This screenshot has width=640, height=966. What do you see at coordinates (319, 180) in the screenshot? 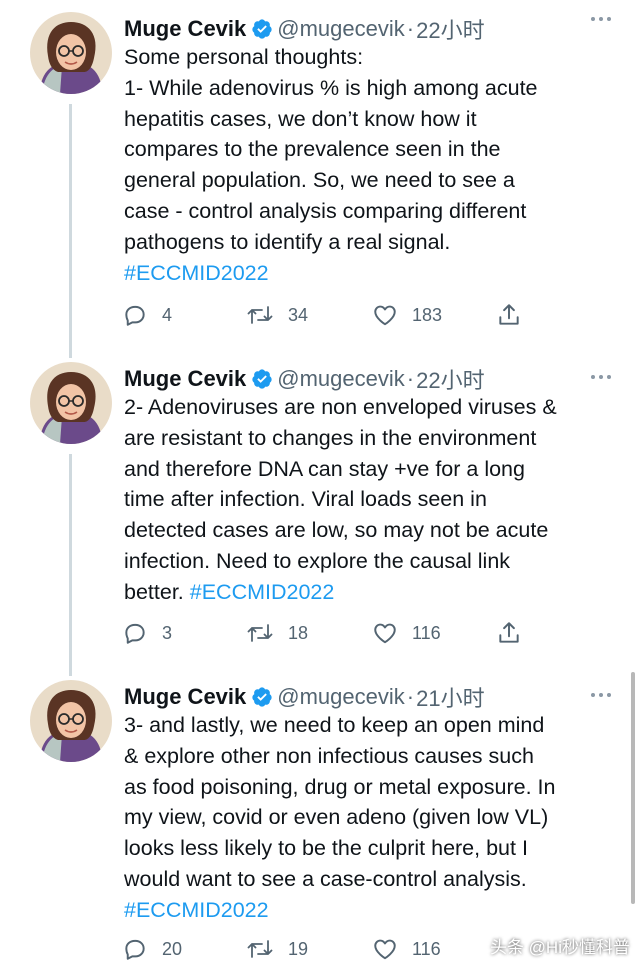
I see `tweet-line: general population. So, we need to see a` at bounding box center [319, 180].